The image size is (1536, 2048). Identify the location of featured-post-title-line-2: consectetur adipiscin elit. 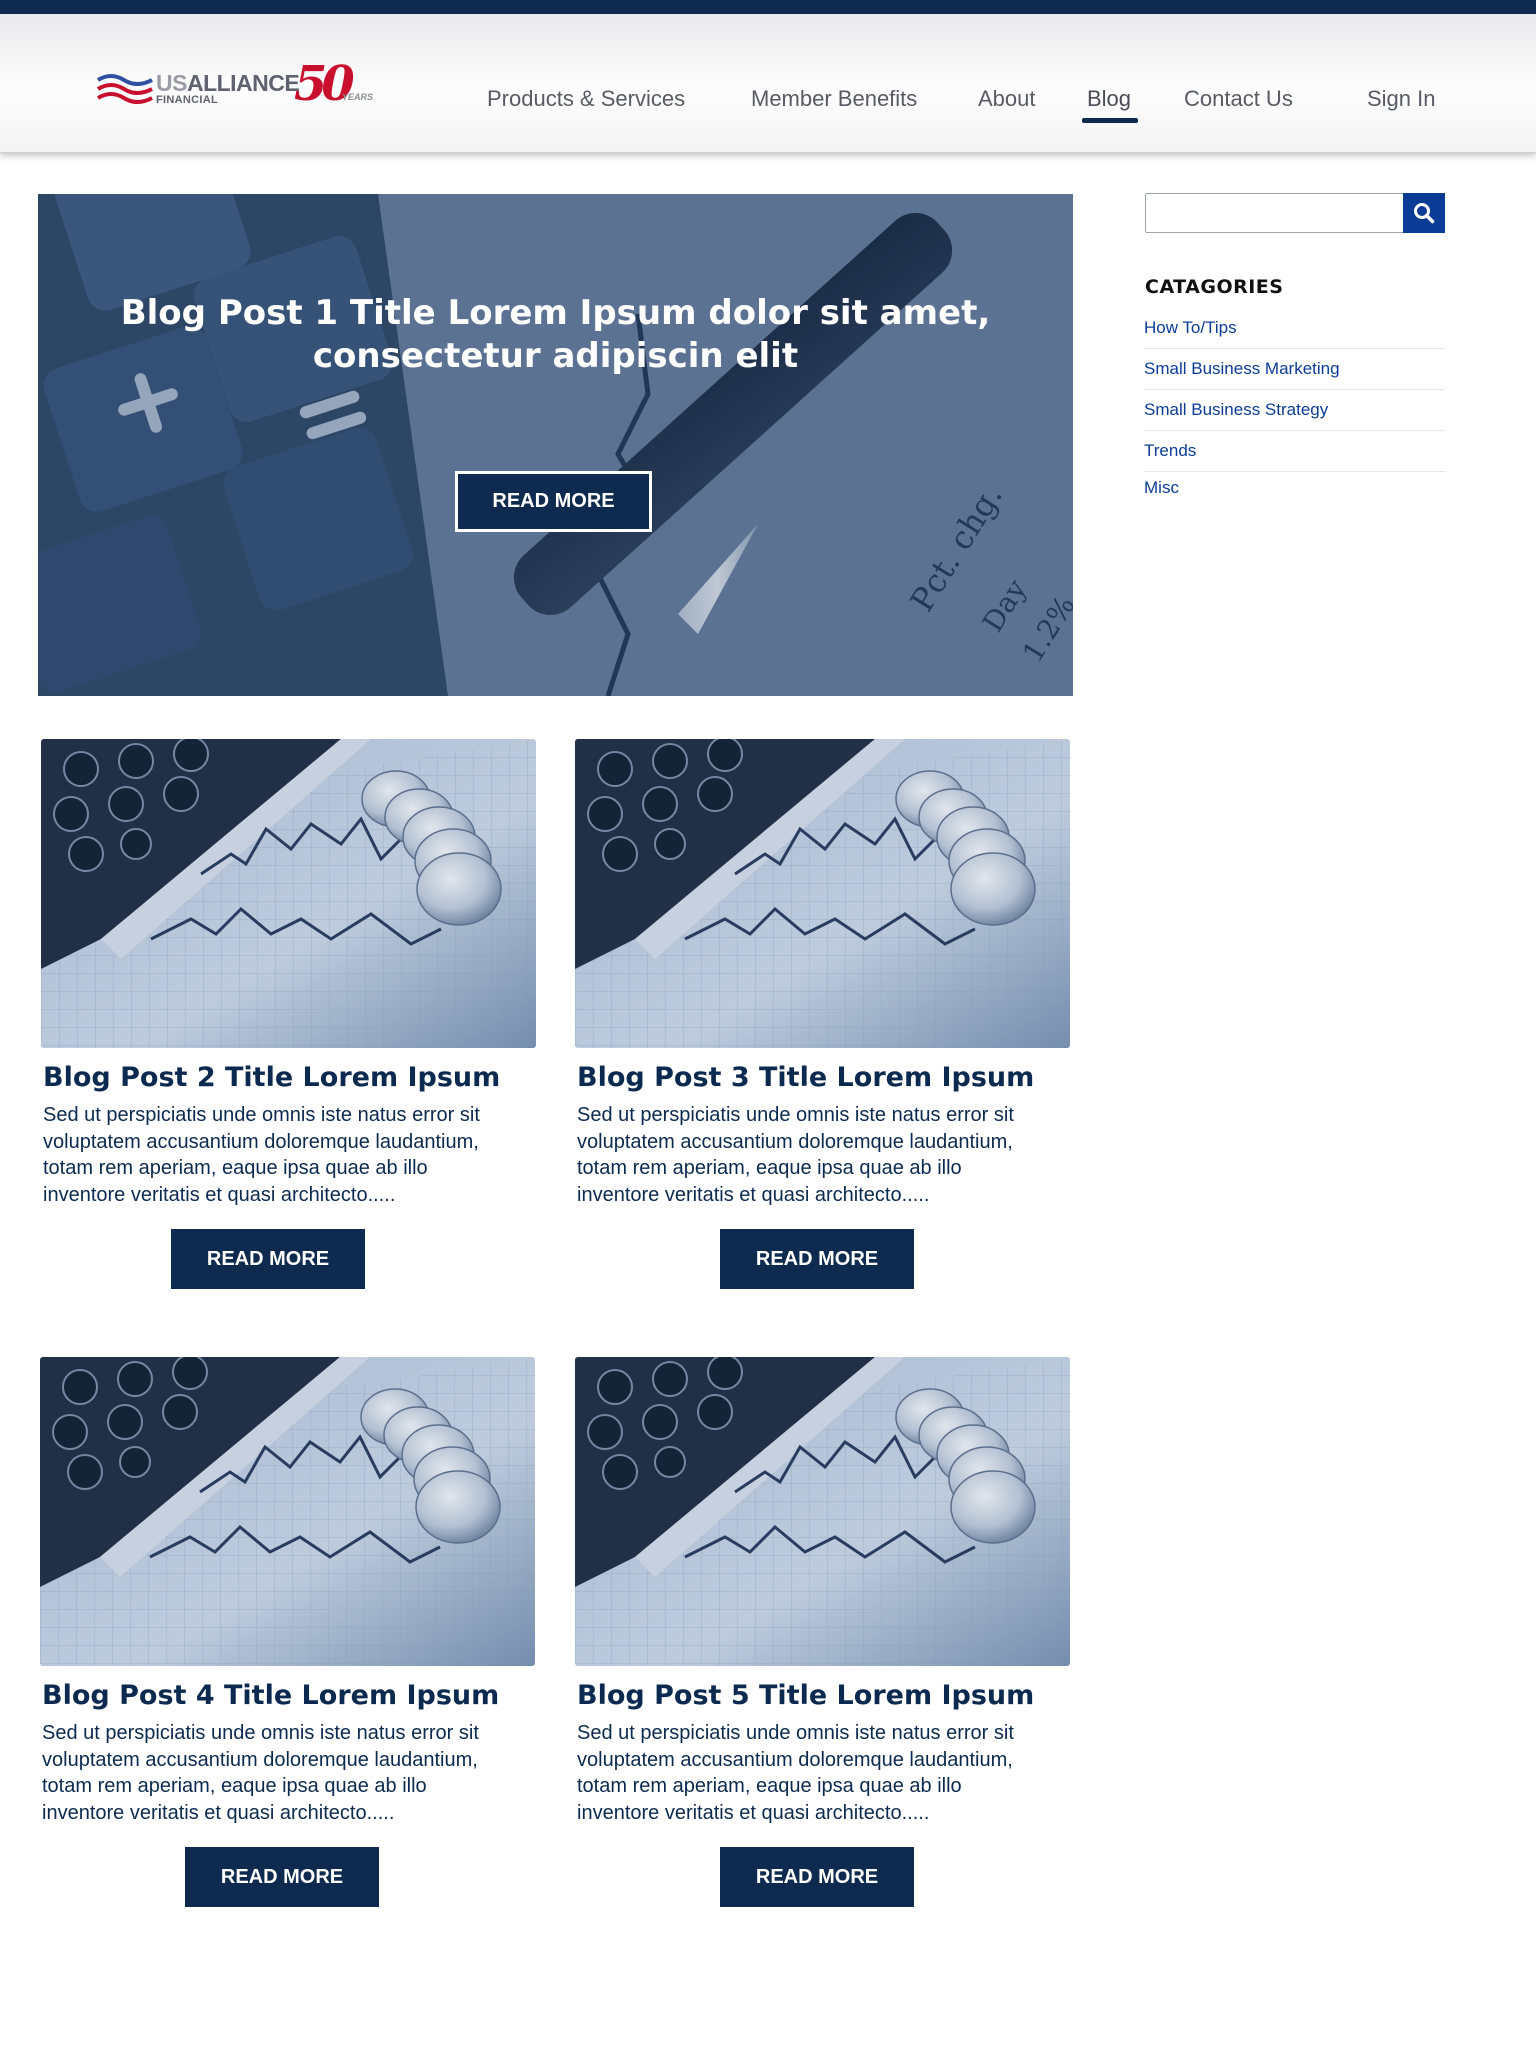
(555, 356).